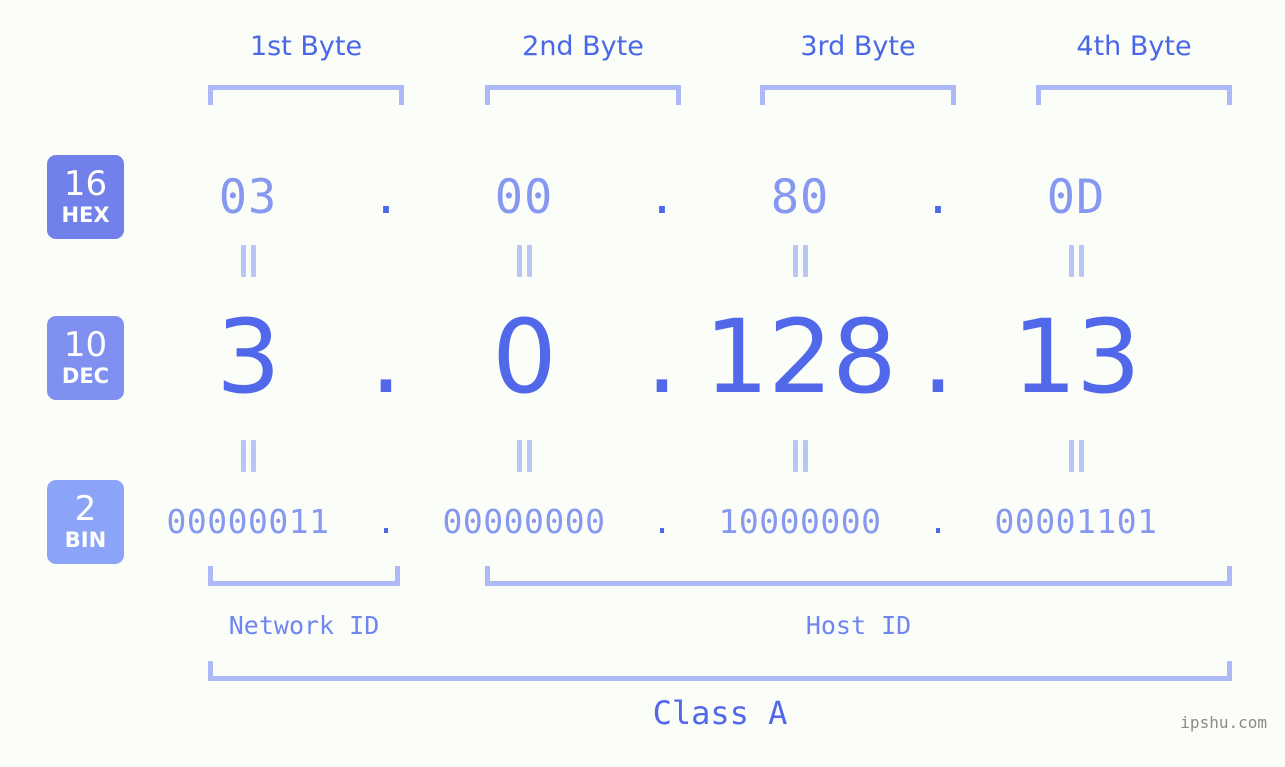  I want to click on equality-row-hex-dec, so click(717, 261).